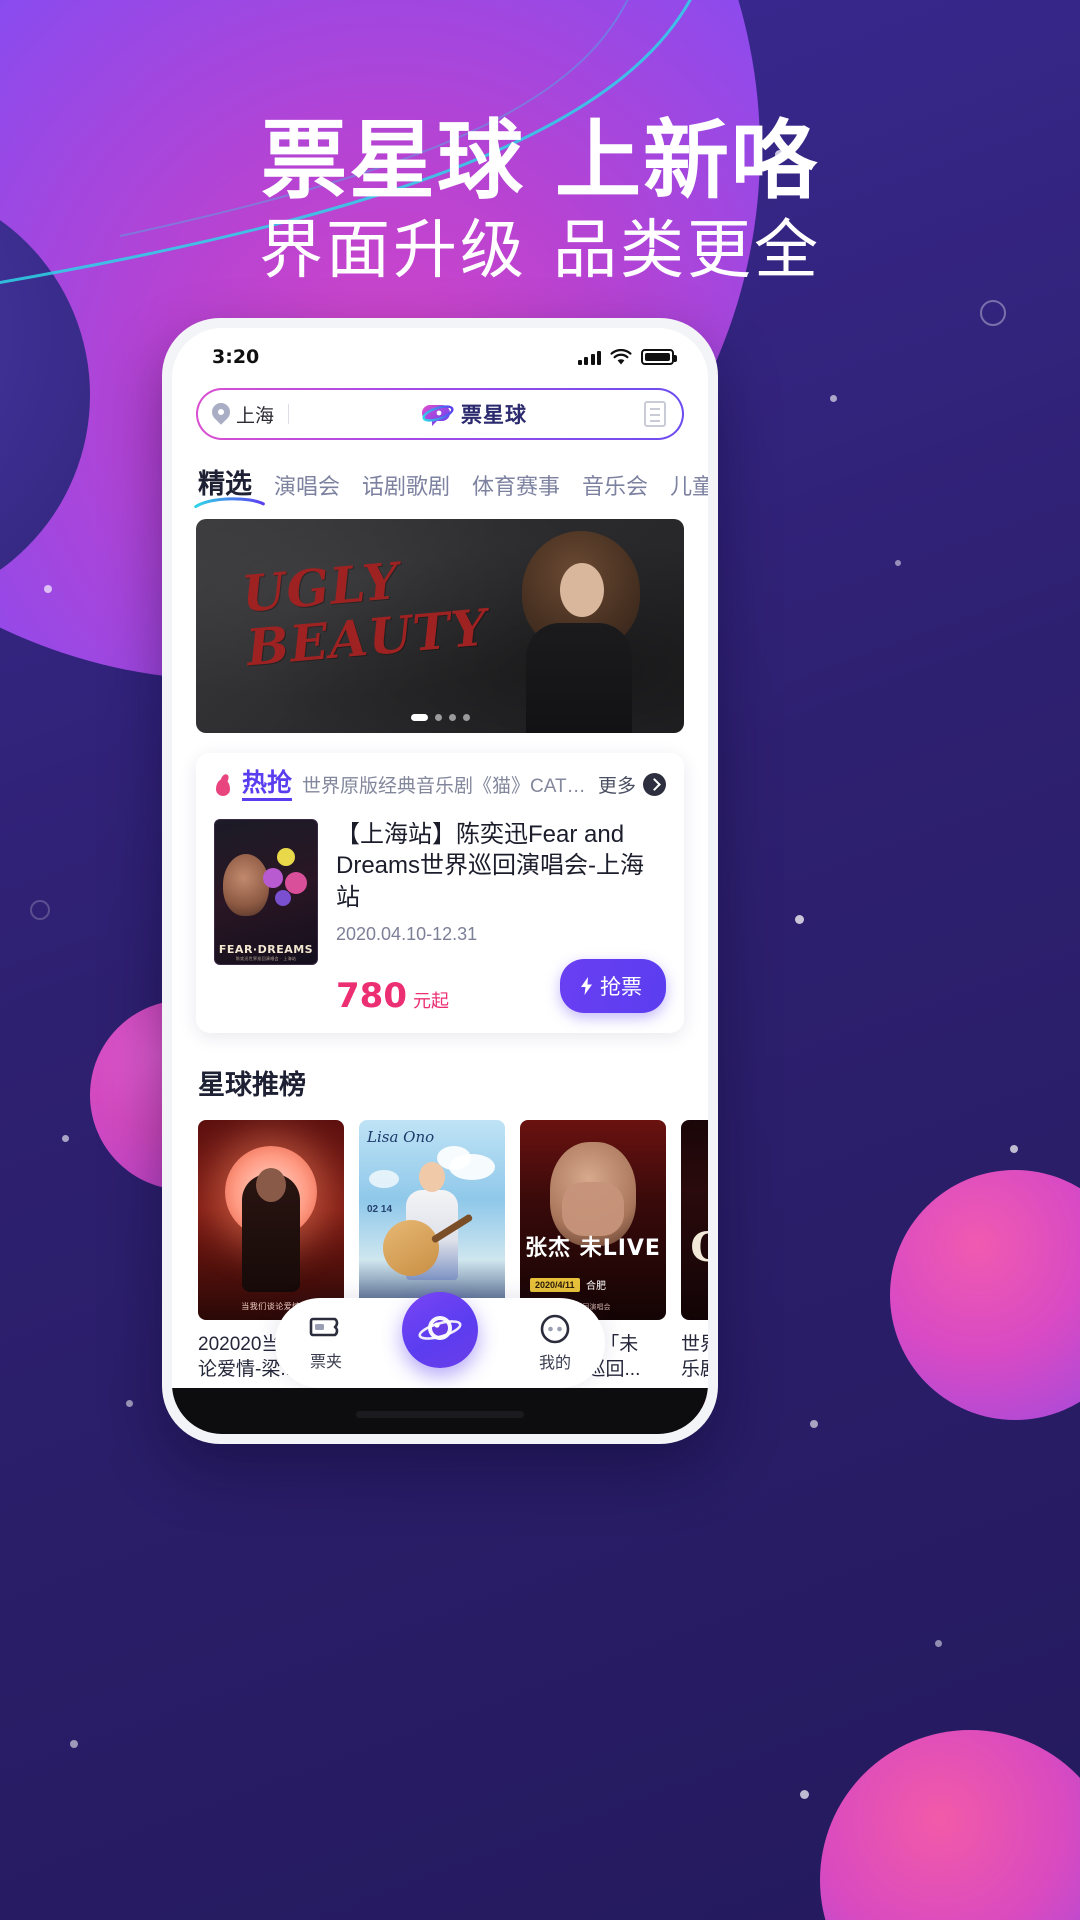 This screenshot has width=1080, height=1920. What do you see at coordinates (440, 1330) in the screenshot?
I see `tabbar-item-home` at bounding box center [440, 1330].